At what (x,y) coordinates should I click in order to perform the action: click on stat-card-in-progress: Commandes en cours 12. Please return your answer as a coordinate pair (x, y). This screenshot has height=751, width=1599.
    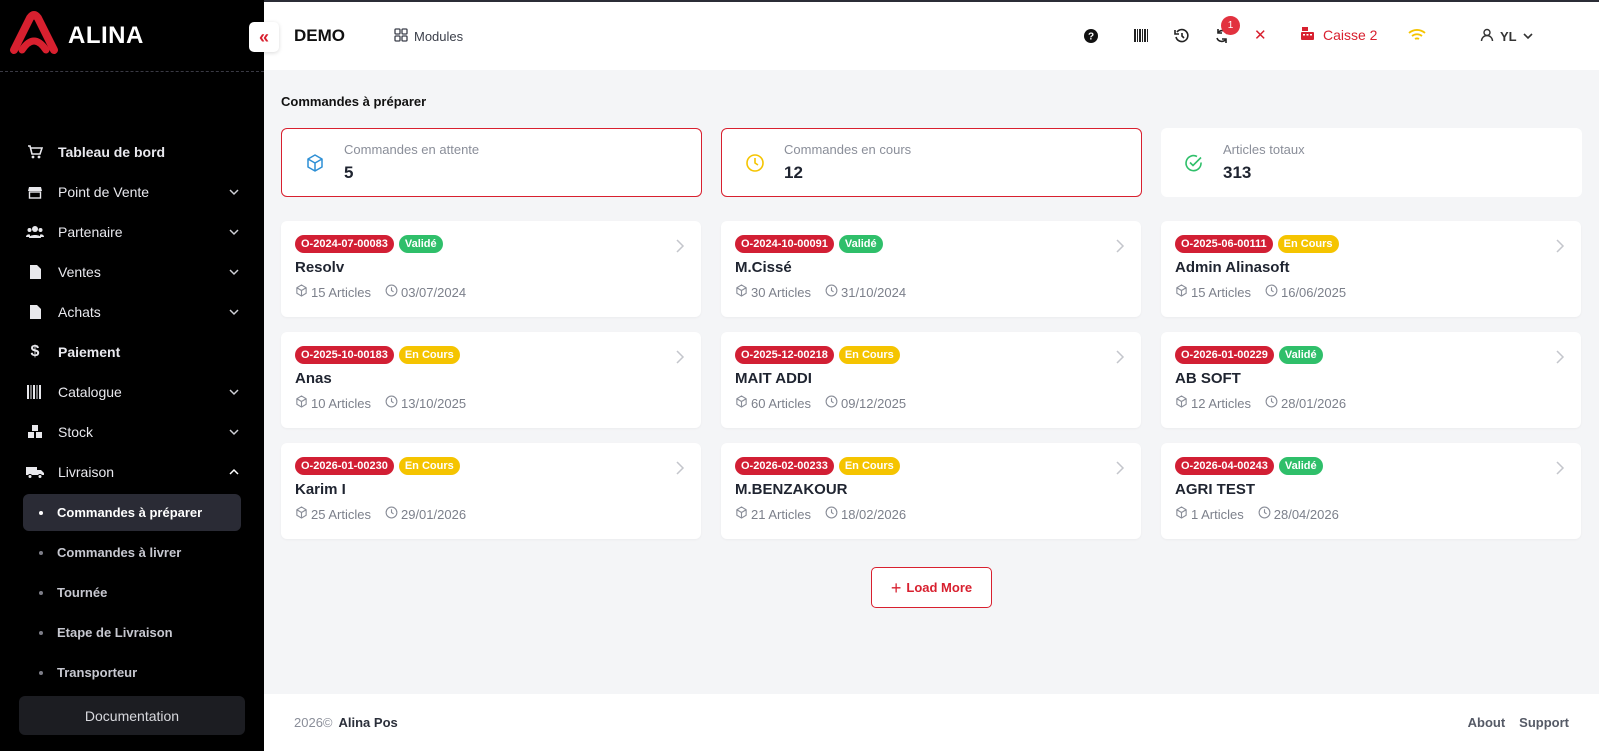
    Looking at the image, I should click on (931, 162).